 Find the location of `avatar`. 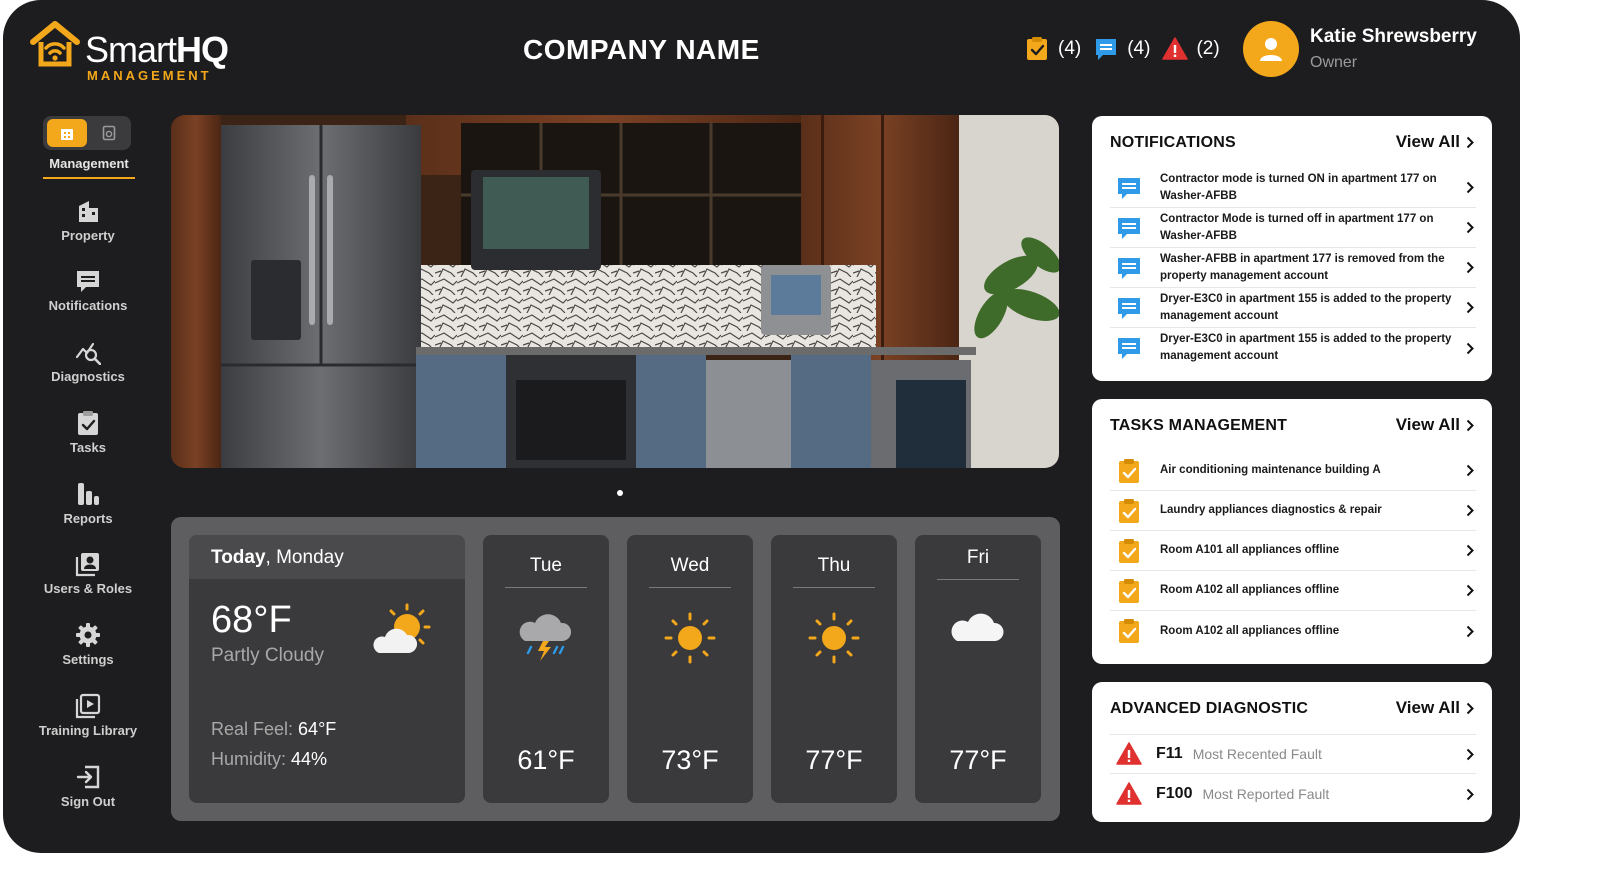

avatar is located at coordinates (1271, 49).